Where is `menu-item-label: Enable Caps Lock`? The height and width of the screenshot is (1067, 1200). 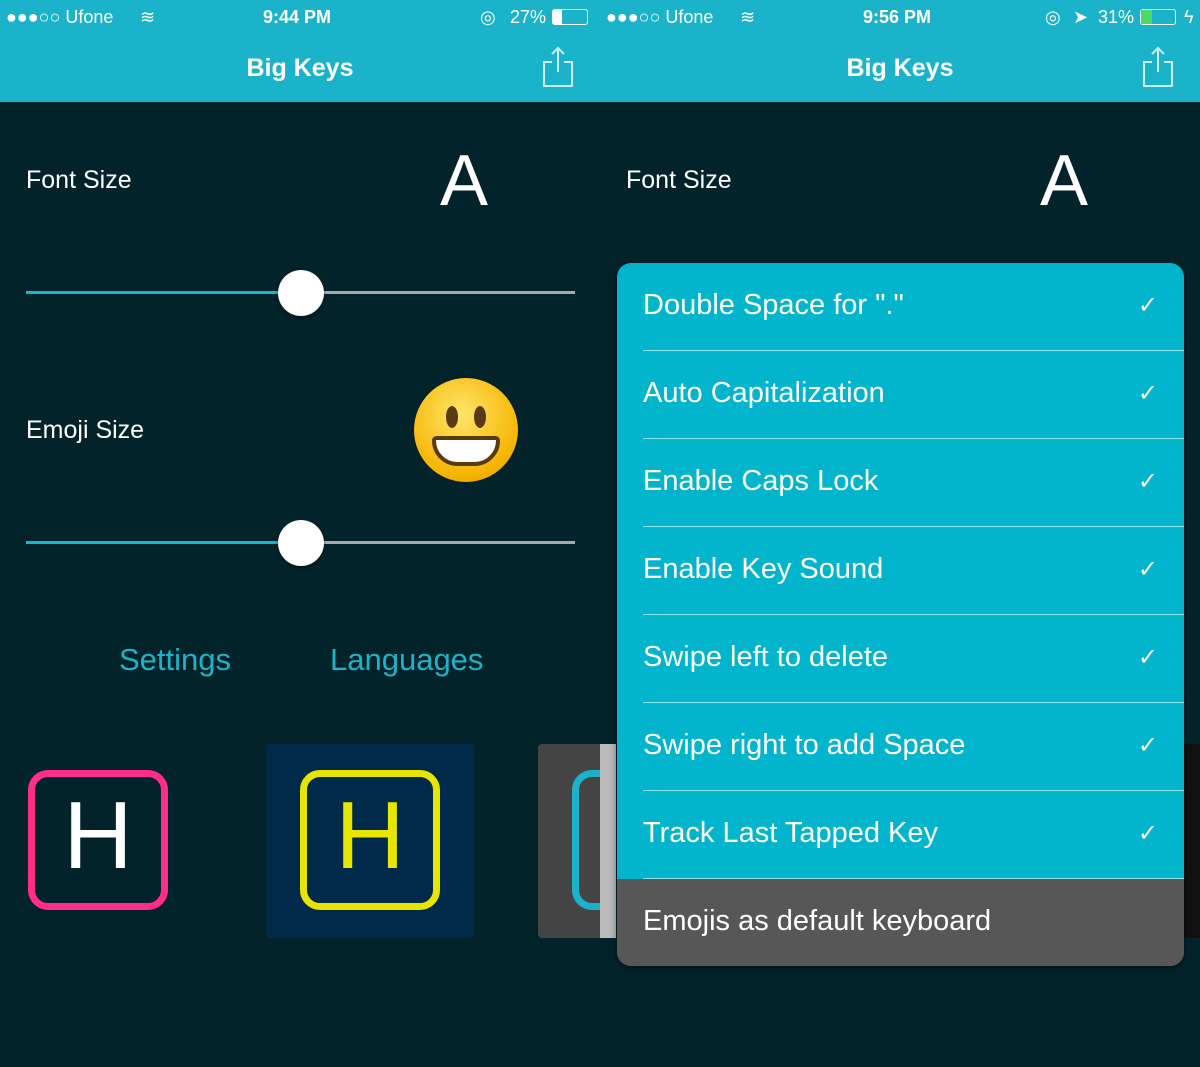
menu-item-label: Enable Caps Lock is located at coordinates (761, 481).